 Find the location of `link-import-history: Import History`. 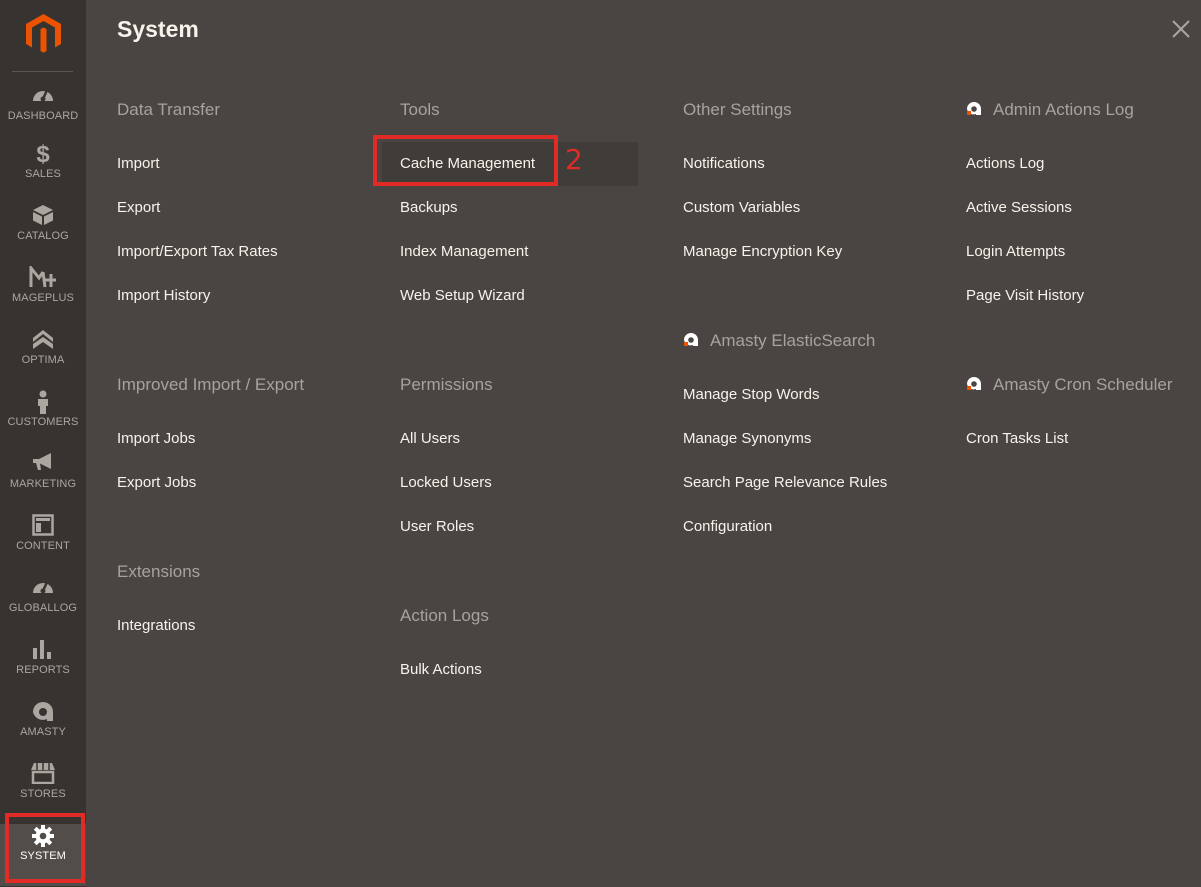

link-import-history: Import History is located at coordinates (163, 295).